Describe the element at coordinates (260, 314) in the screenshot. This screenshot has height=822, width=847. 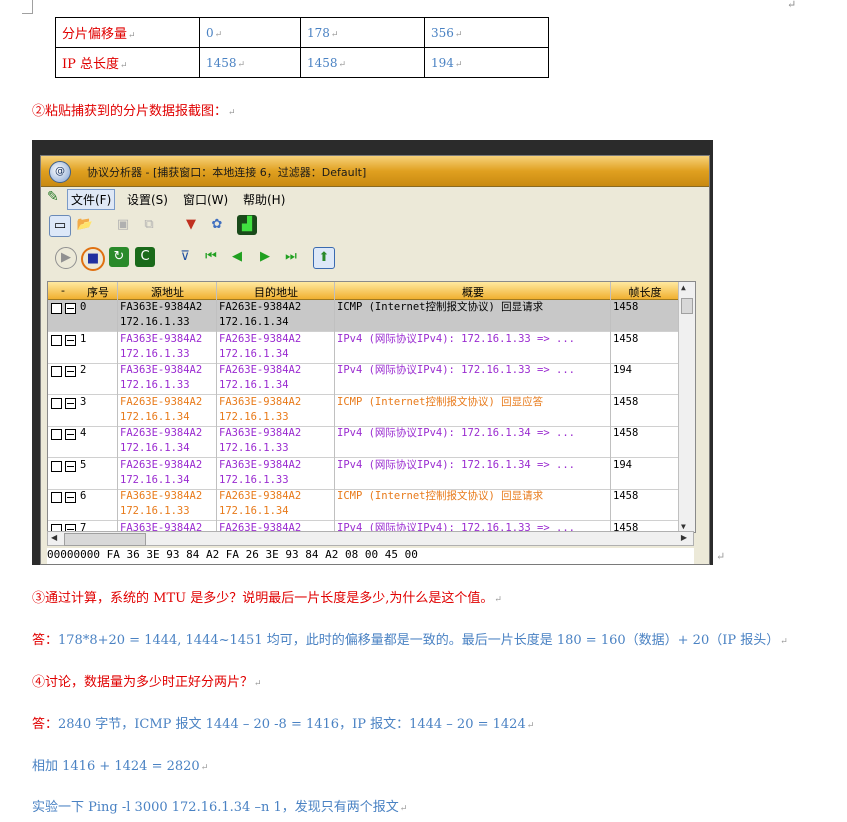
I see `packet-destination: FA263E-9384A2 172.16.1.34` at that location.